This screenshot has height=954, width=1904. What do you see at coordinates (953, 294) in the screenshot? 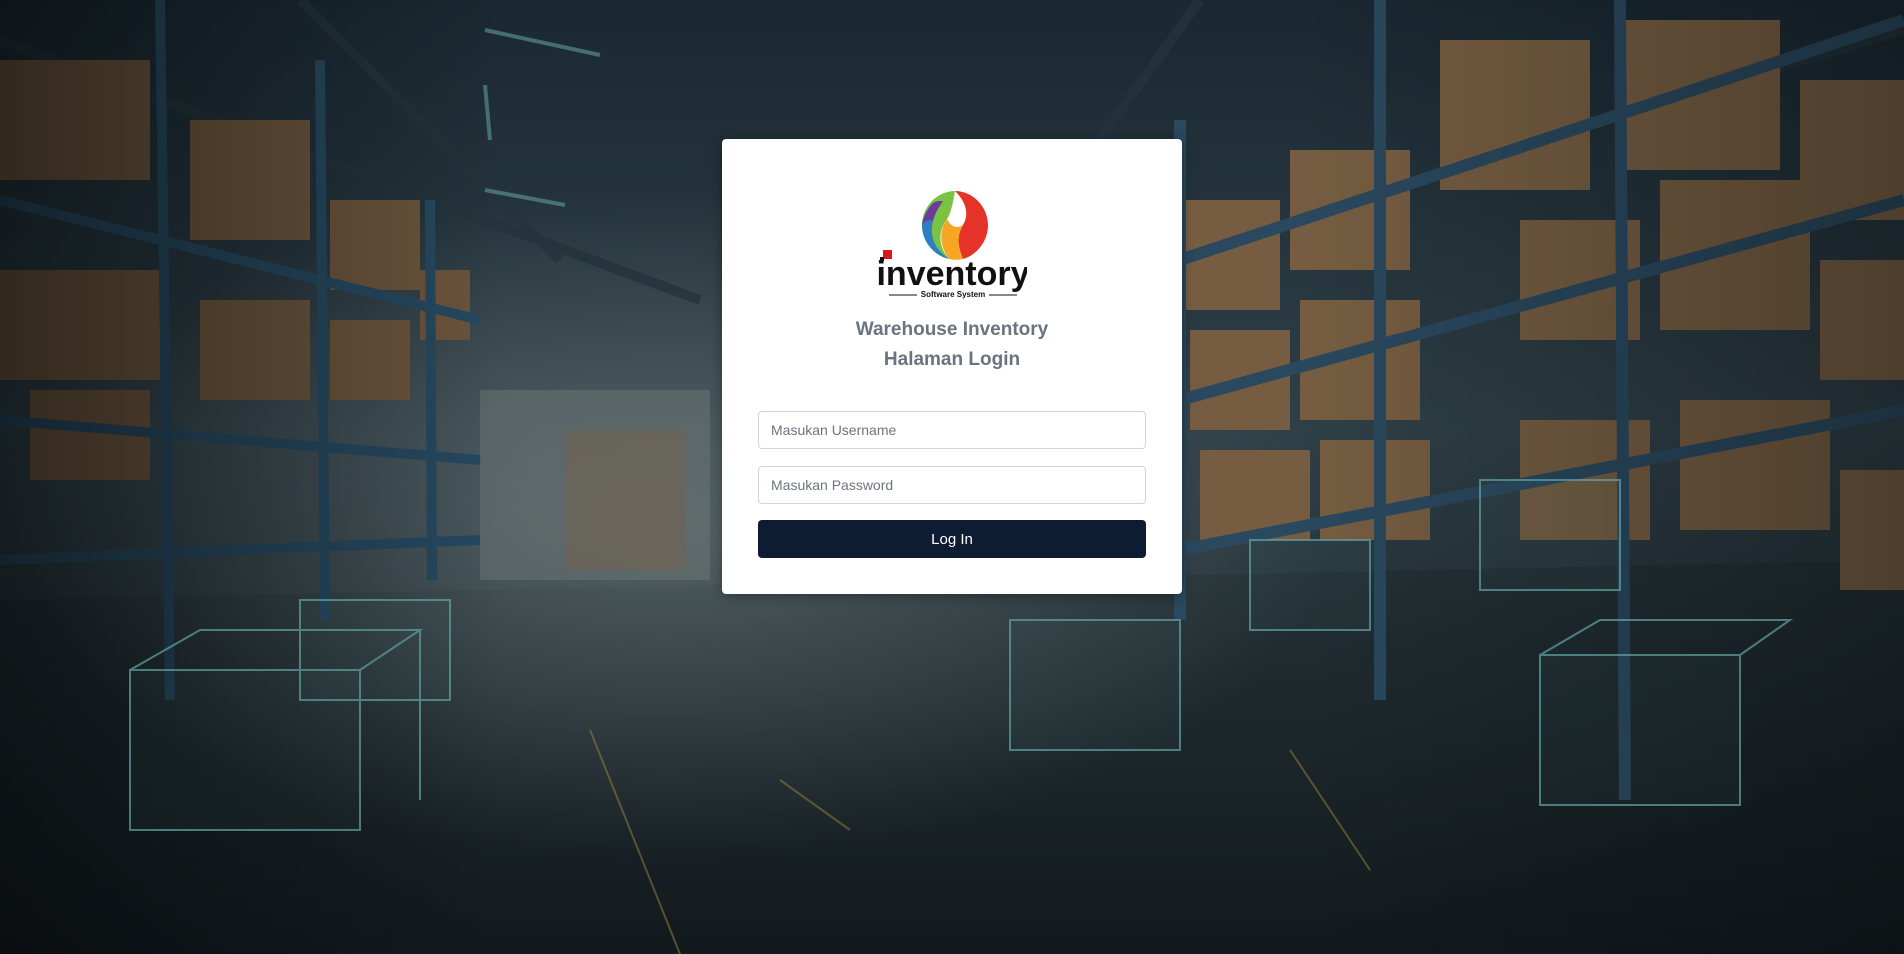
I see `logo-tagline: Software System` at bounding box center [953, 294].